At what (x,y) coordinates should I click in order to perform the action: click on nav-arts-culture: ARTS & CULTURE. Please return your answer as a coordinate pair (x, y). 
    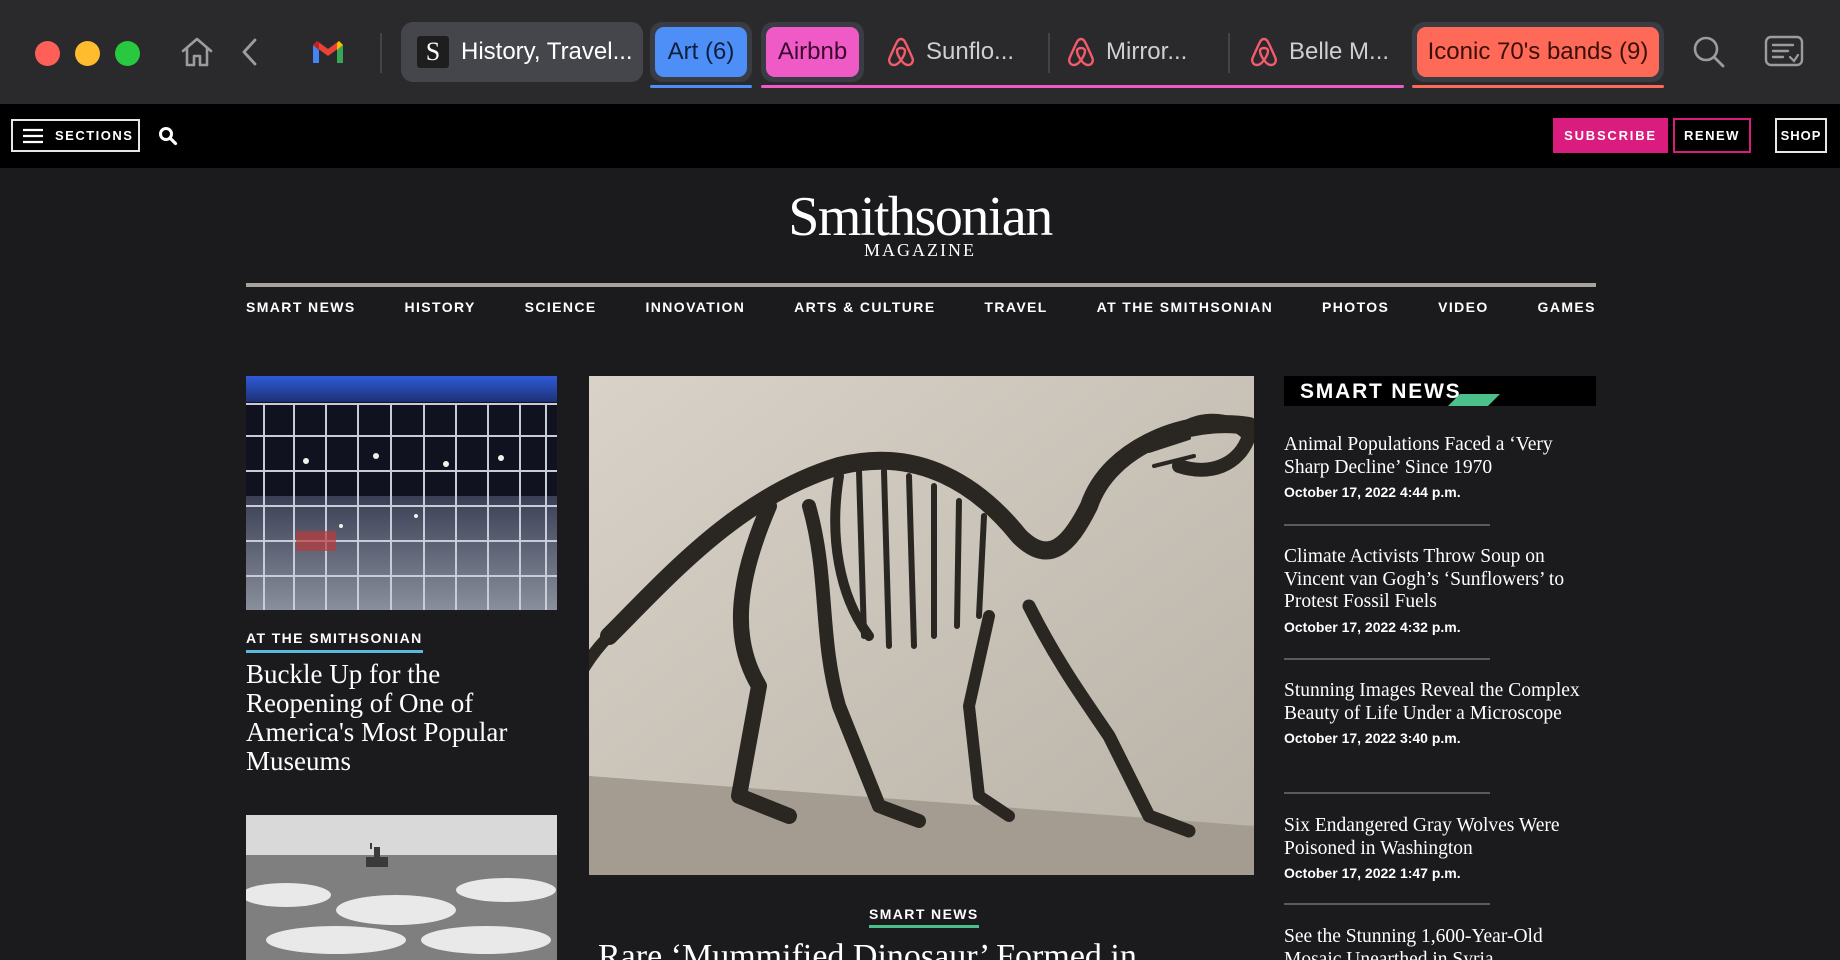
    Looking at the image, I should click on (864, 307).